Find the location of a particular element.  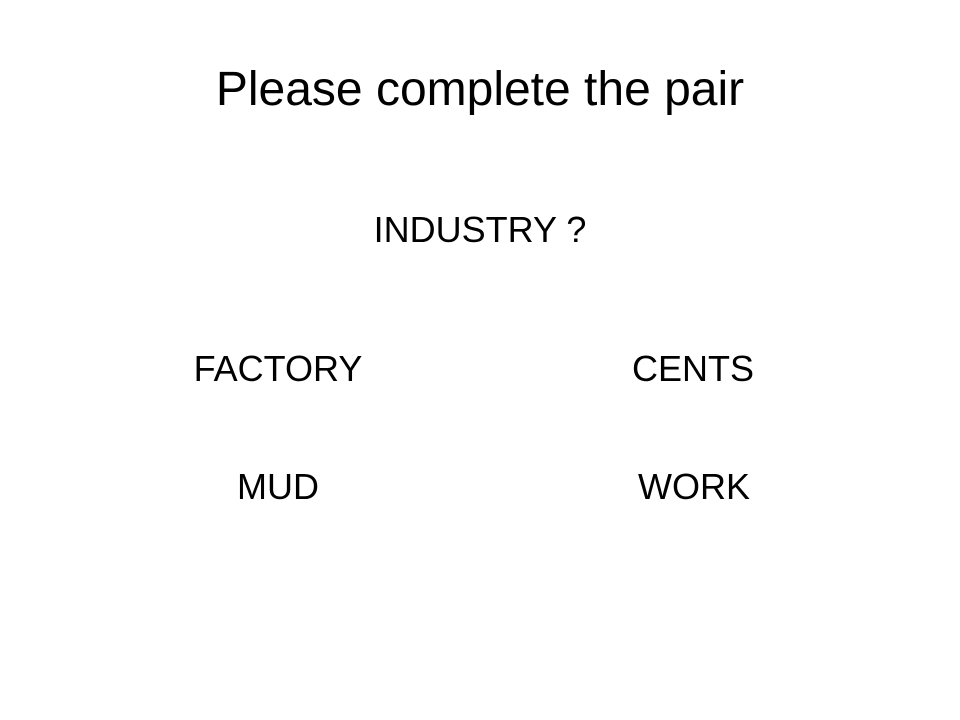

option-factory: FACTORY is located at coordinates (278, 369).